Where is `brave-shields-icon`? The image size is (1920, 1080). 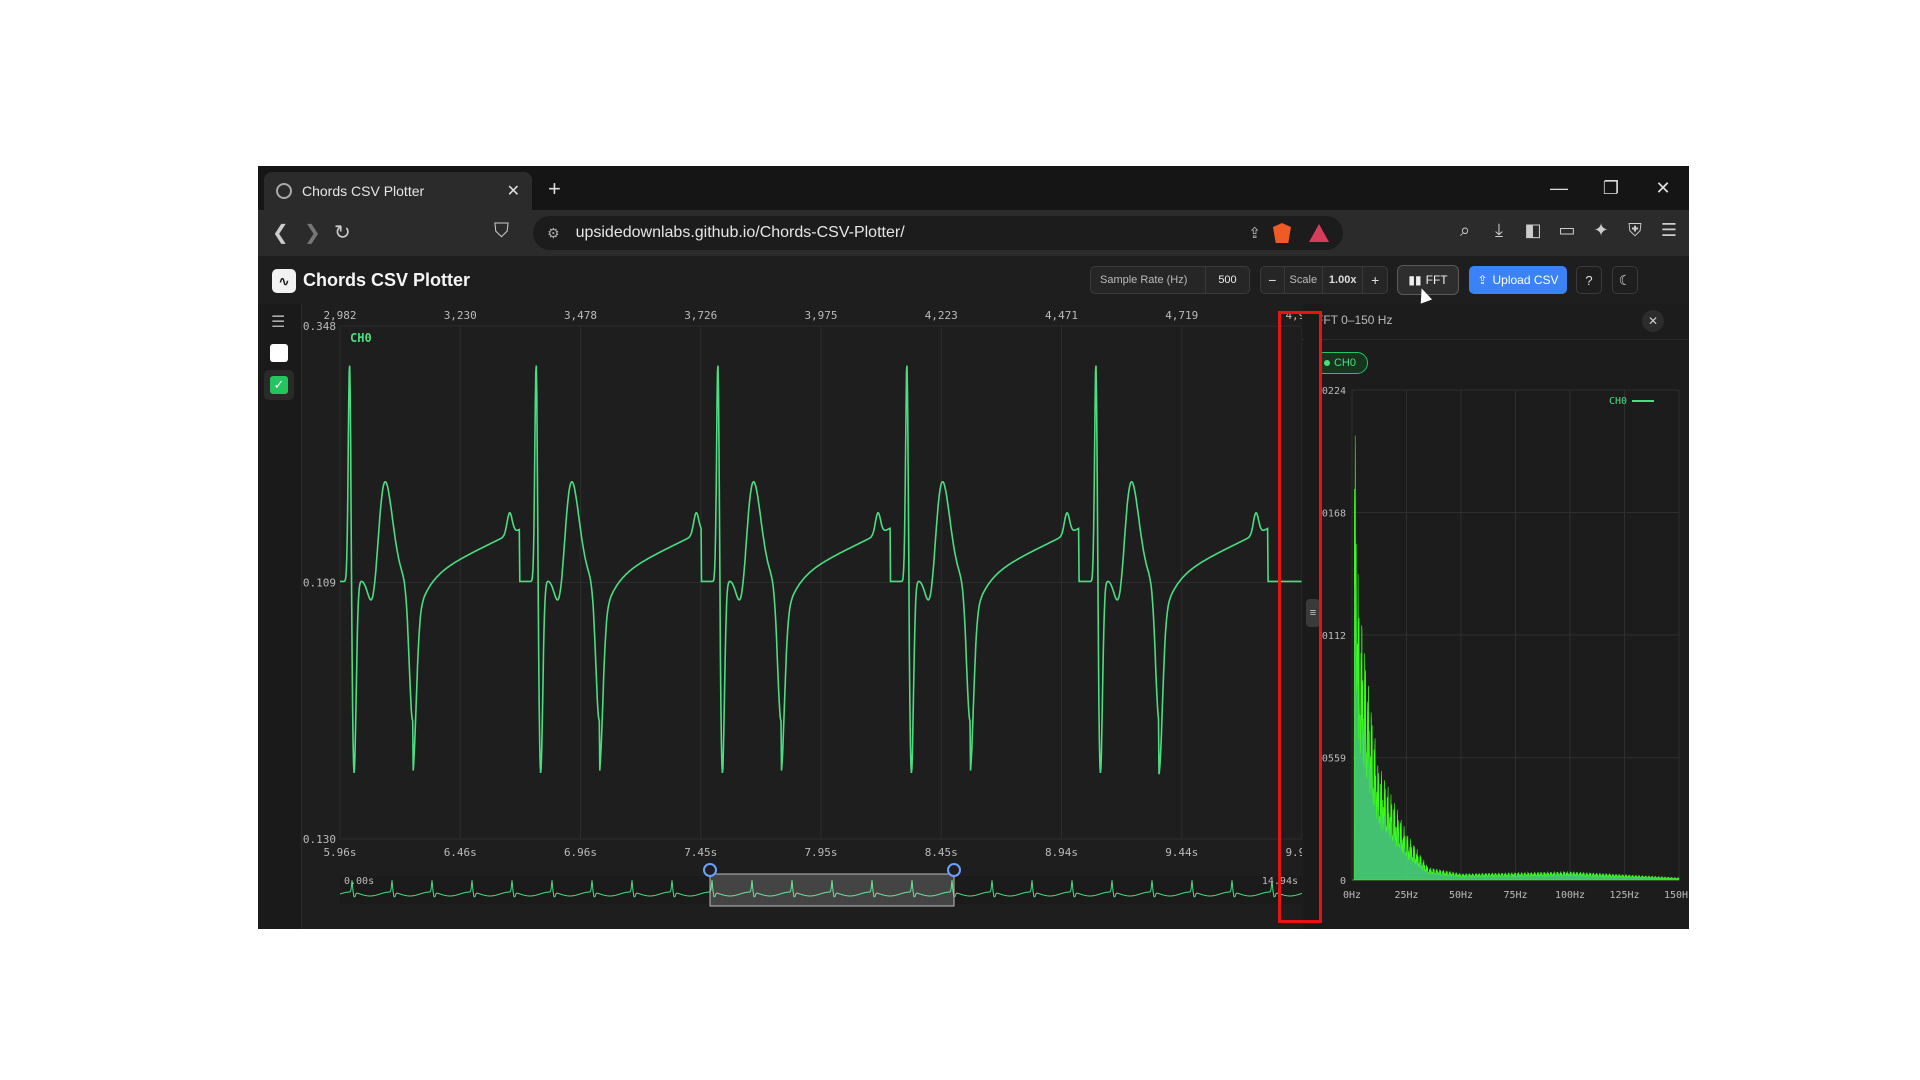 brave-shields-icon is located at coordinates (1282, 233).